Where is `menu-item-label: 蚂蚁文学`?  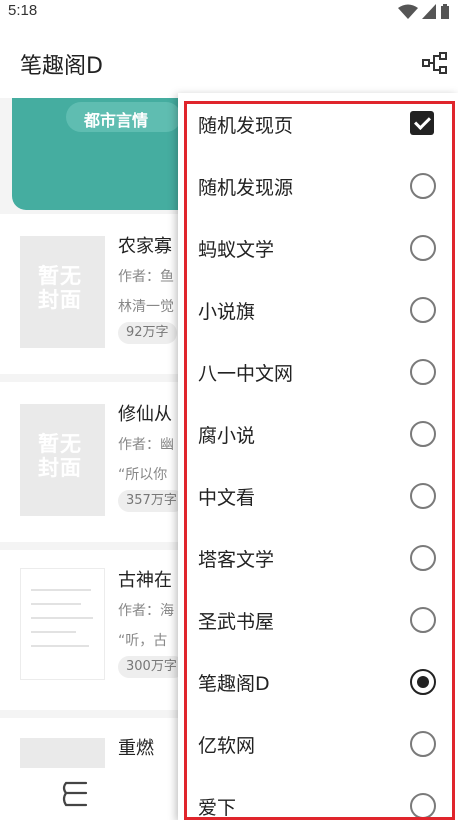
menu-item-label: 蚂蚁文学 is located at coordinates (236, 250).